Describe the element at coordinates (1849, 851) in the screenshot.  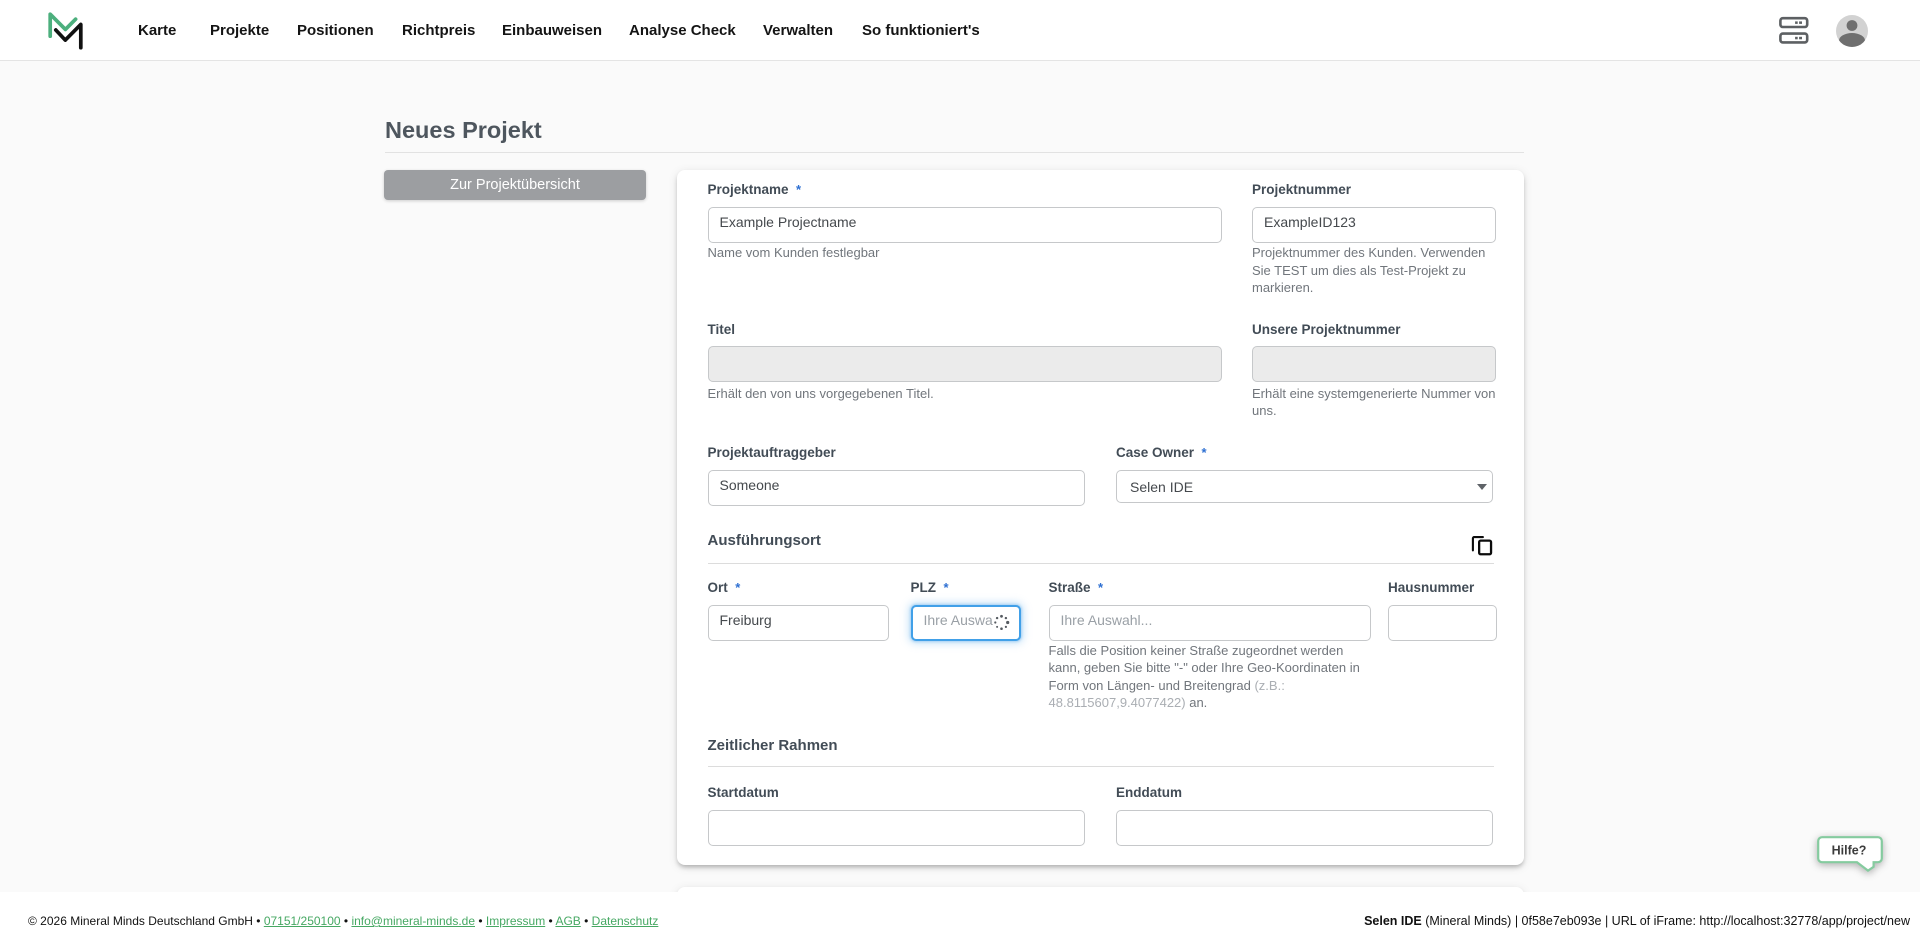
I see `svg-text: Hilfe?` at that location.